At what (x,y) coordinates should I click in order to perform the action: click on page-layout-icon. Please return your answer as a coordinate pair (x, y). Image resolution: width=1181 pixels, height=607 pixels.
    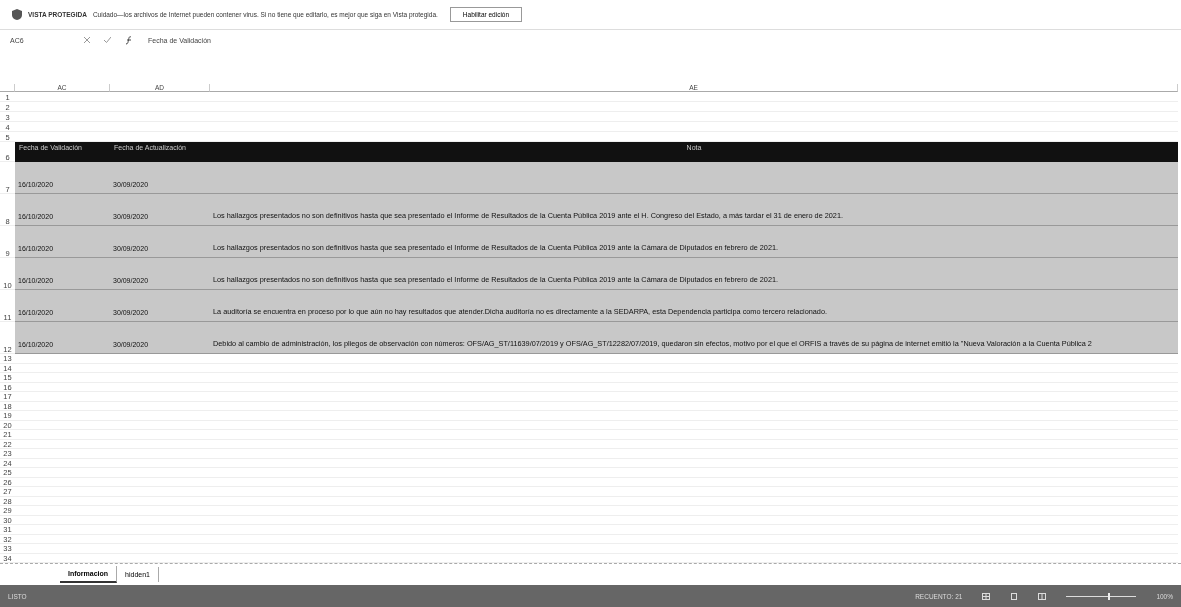
    Looking at the image, I should click on (1014, 596).